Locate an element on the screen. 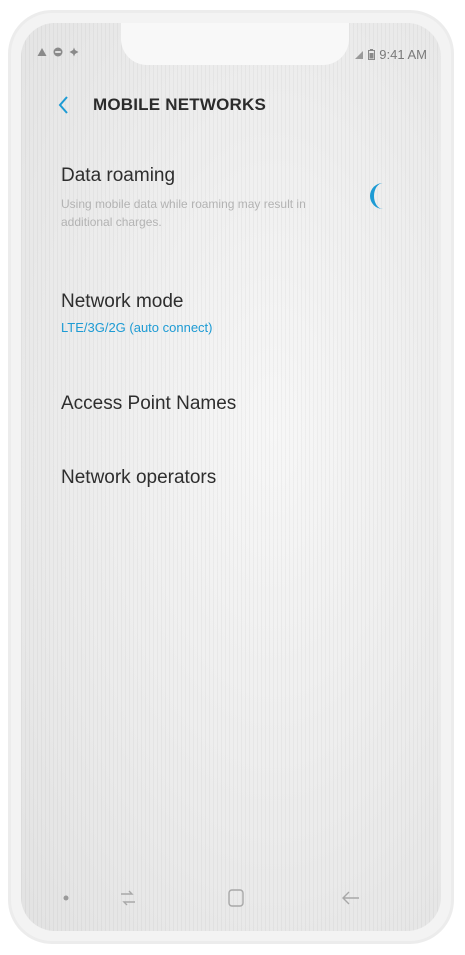 The height and width of the screenshot is (955, 465). page-title: MOBILE NETWORKS is located at coordinates (179, 104).